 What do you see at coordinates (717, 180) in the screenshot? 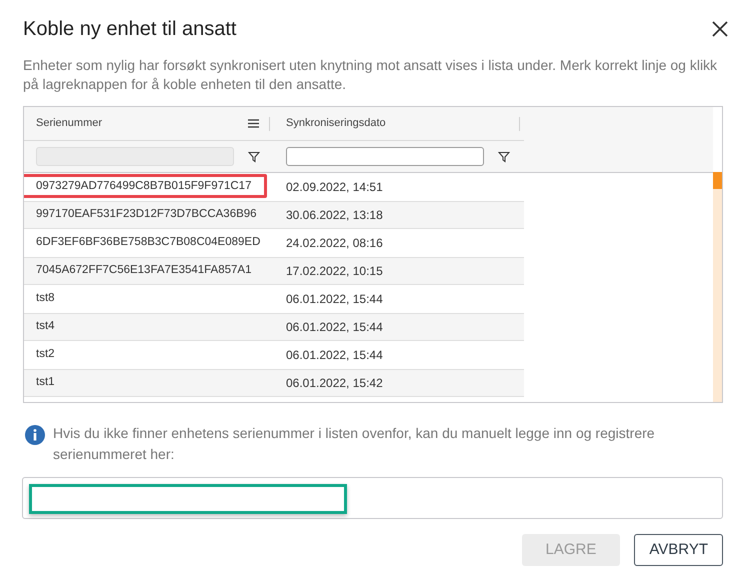
I see `scrollbar-thumb` at bounding box center [717, 180].